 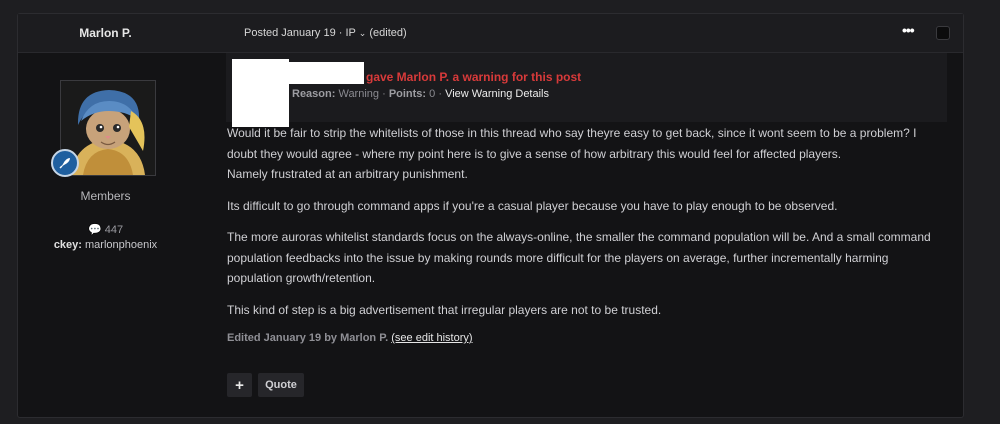 I want to click on quote-button: Quote, so click(x=281, y=385).